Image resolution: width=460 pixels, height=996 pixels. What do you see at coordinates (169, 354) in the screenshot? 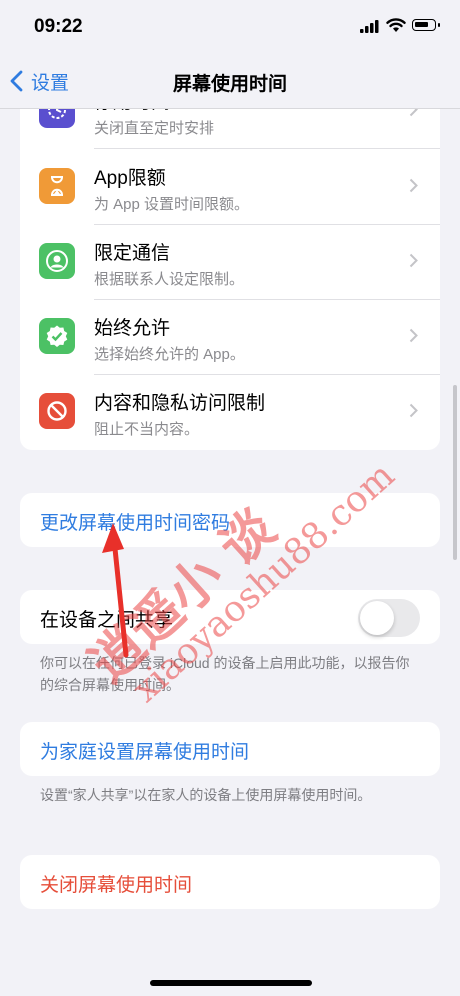
I see `row-subtitle: 选择始终允许的 App。` at bounding box center [169, 354].